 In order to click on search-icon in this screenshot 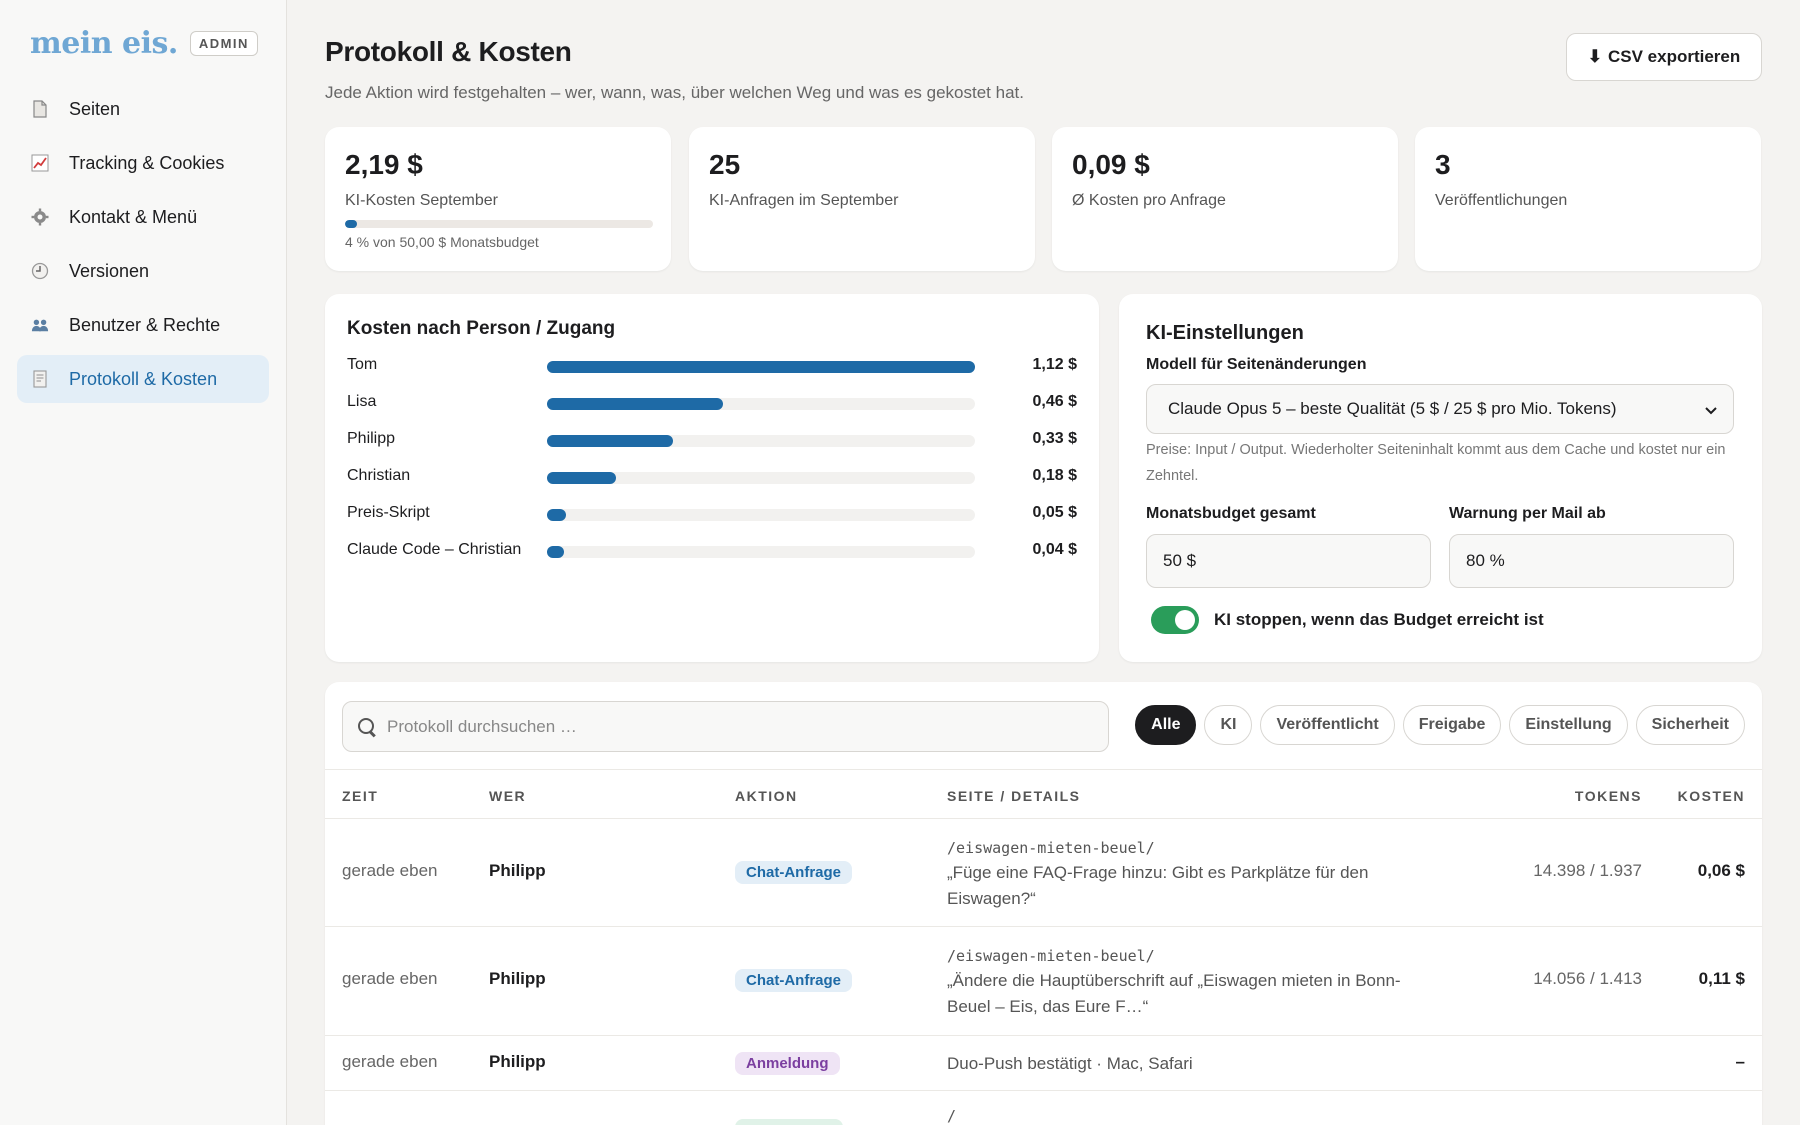, I will do `click(367, 727)`.